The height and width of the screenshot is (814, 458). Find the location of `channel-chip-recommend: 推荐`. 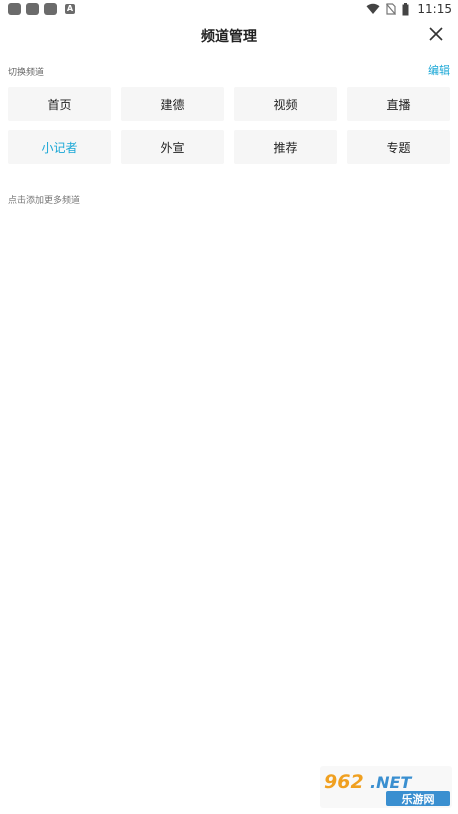

channel-chip-recommend: 推荐 is located at coordinates (285, 147).